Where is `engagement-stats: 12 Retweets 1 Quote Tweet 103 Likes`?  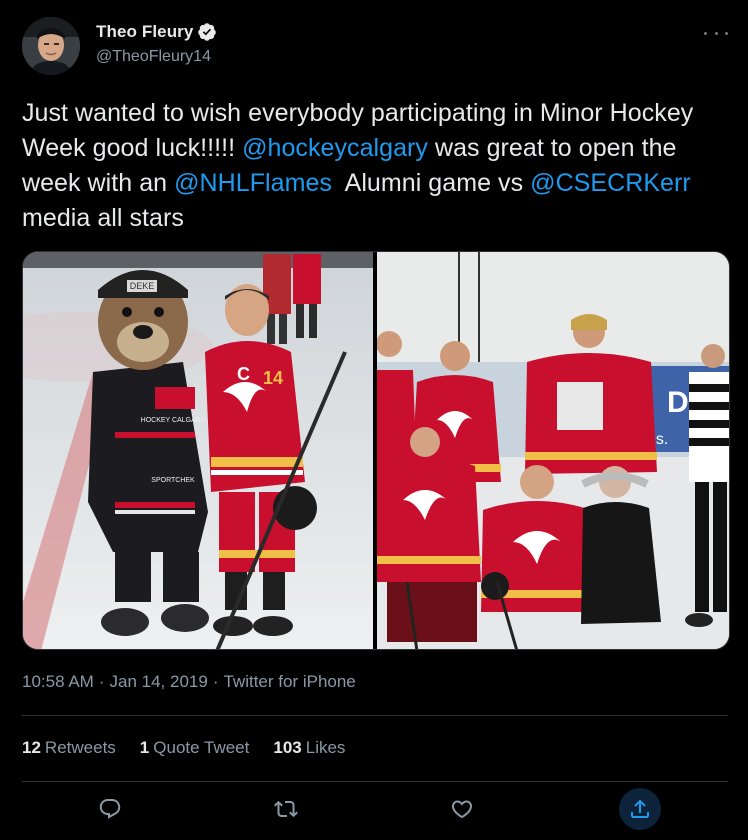 engagement-stats: 12 Retweets 1 Quote Tweet 103 Likes is located at coordinates (195, 748).